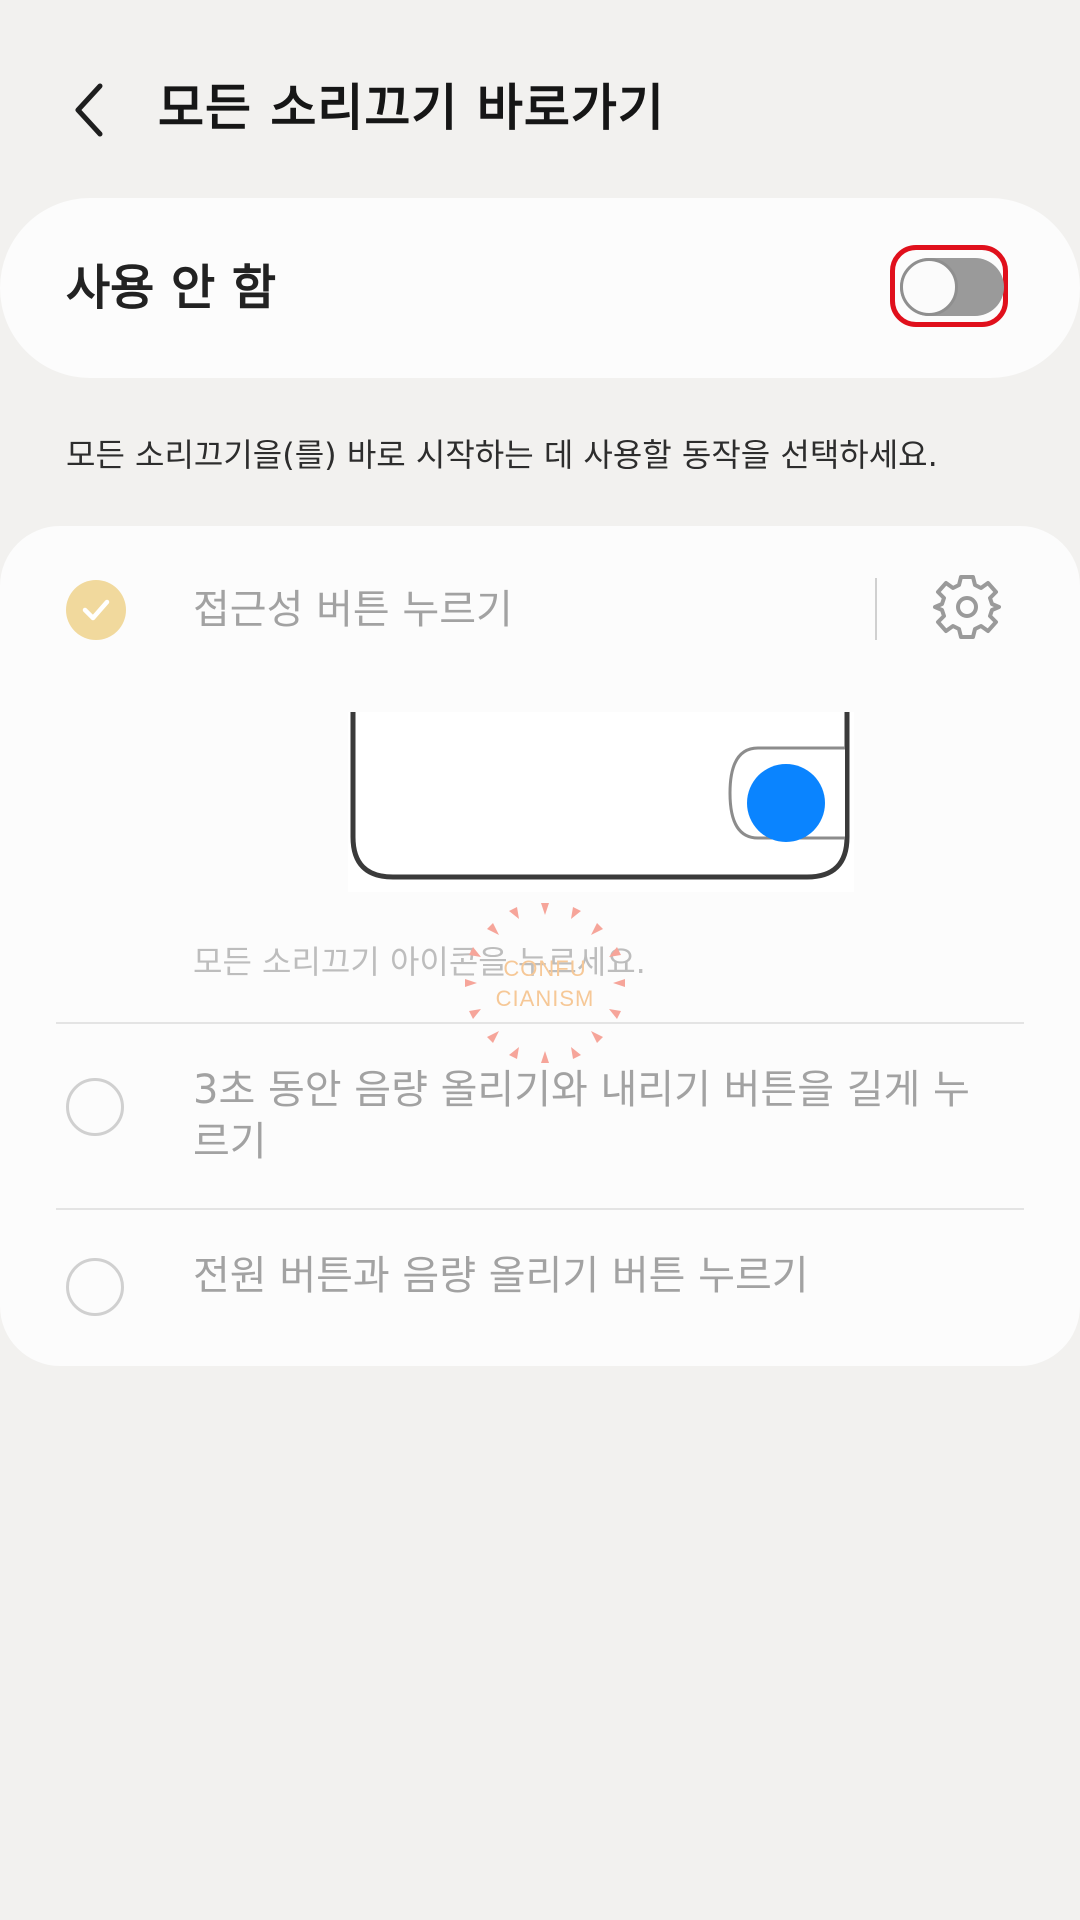 Image resolution: width=1080 pixels, height=1920 pixels. I want to click on watermark-logo: CONFU CIANISM, so click(545, 983).